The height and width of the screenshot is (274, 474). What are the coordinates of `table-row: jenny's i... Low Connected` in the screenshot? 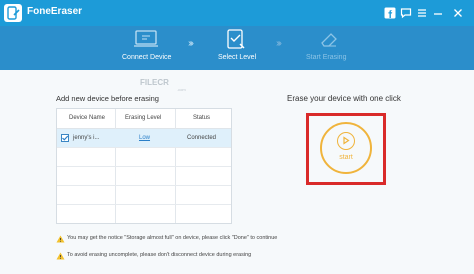 It's located at (144, 138).